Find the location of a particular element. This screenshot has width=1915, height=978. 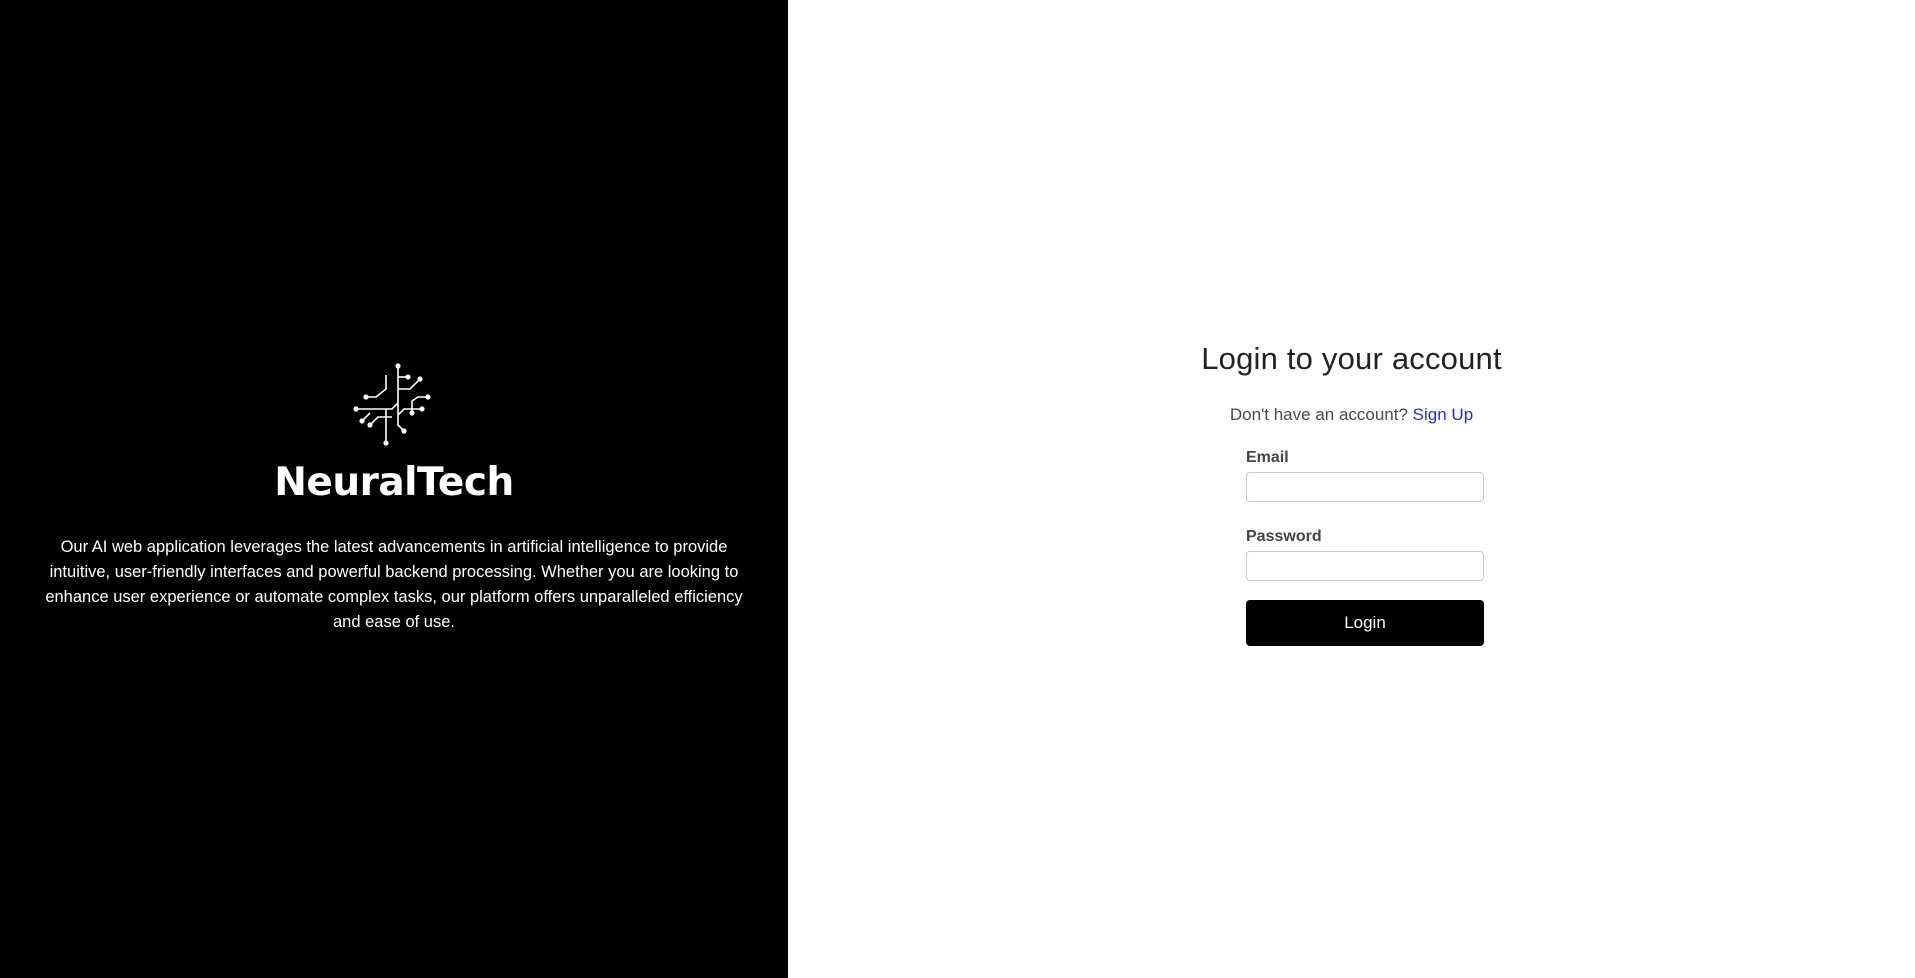

password-field is located at coordinates (1365, 566).